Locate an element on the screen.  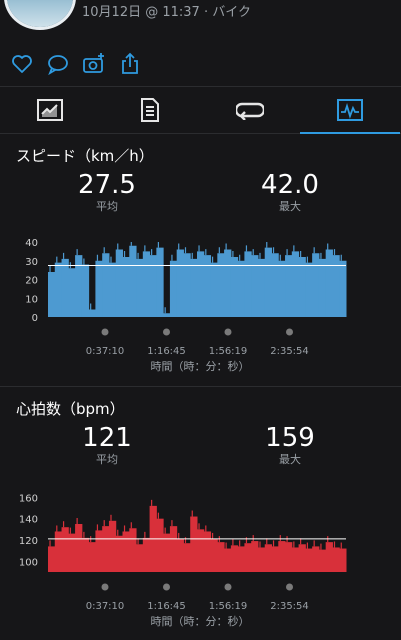
chart-card-icon is located at coordinates (50, 110).